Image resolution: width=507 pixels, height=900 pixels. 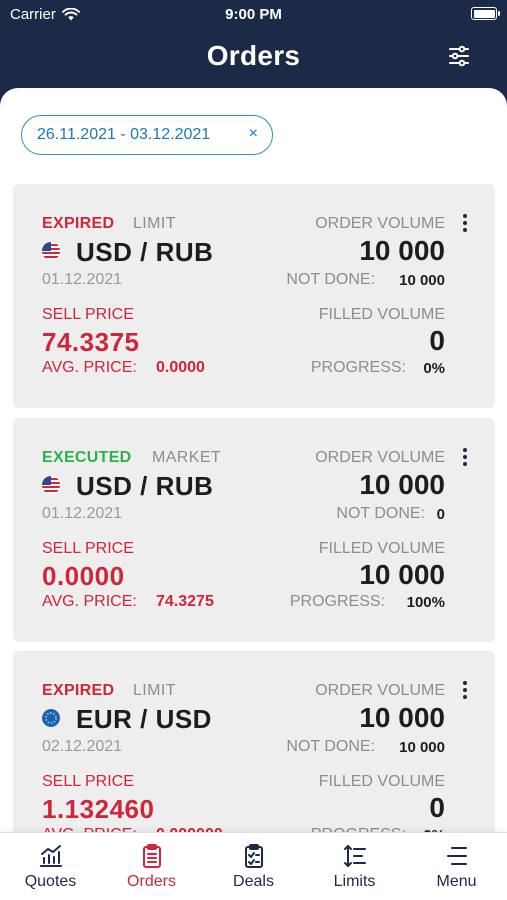 What do you see at coordinates (87, 457) in the screenshot?
I see `order-status: EXECUTED` at bounding box center [87, 457].